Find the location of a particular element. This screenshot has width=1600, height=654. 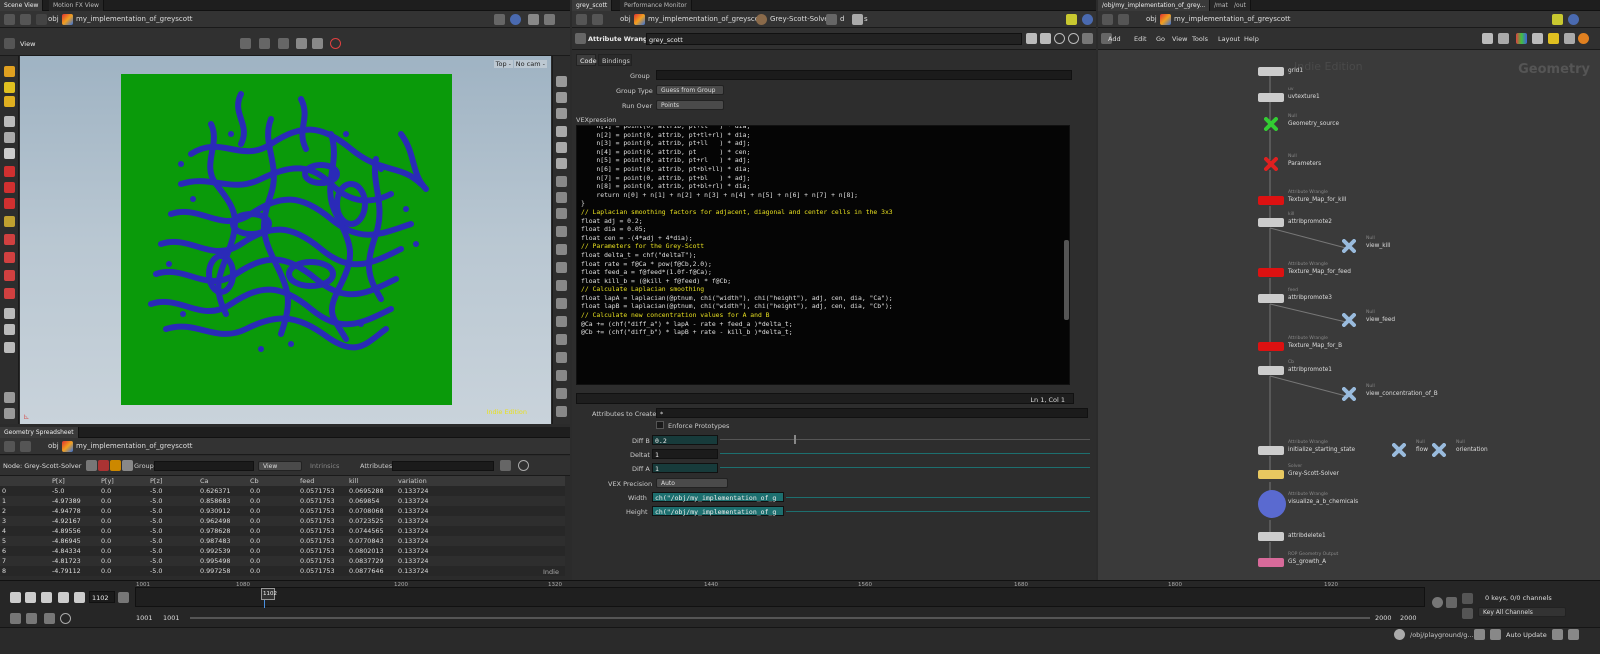

deltat-field: 1 is located at coordinates (685, 454).